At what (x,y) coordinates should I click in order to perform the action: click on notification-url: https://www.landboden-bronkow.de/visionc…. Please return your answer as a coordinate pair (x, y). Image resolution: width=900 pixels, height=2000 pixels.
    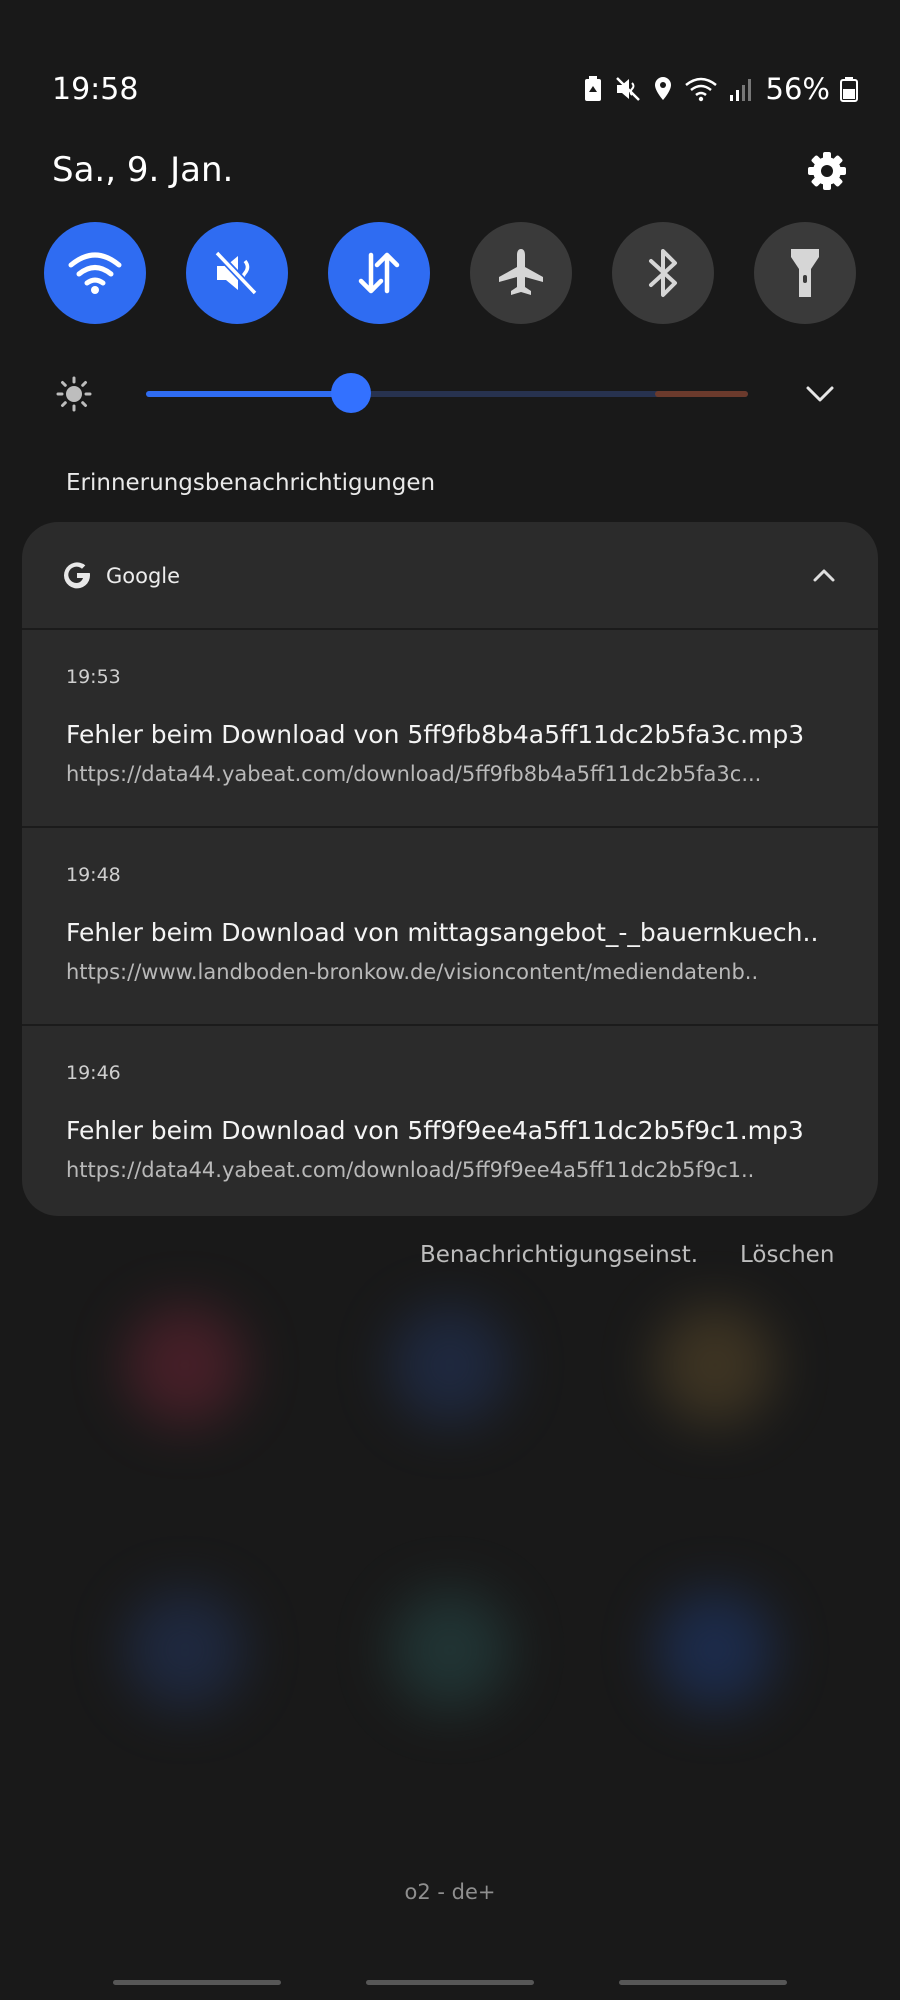
    Looking at the image, I should click on (412, 972).